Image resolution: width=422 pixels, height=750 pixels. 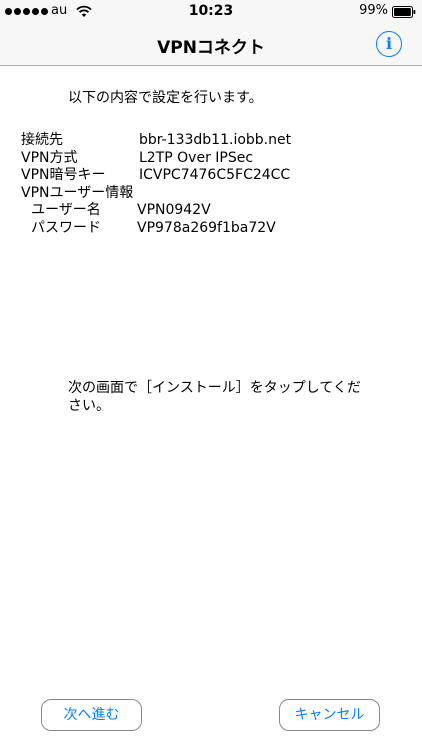 What do you see at coordinates (329, 715) in the screenshot?
I see `cancel-button: キャンセル` at bounding box center [329, 715].